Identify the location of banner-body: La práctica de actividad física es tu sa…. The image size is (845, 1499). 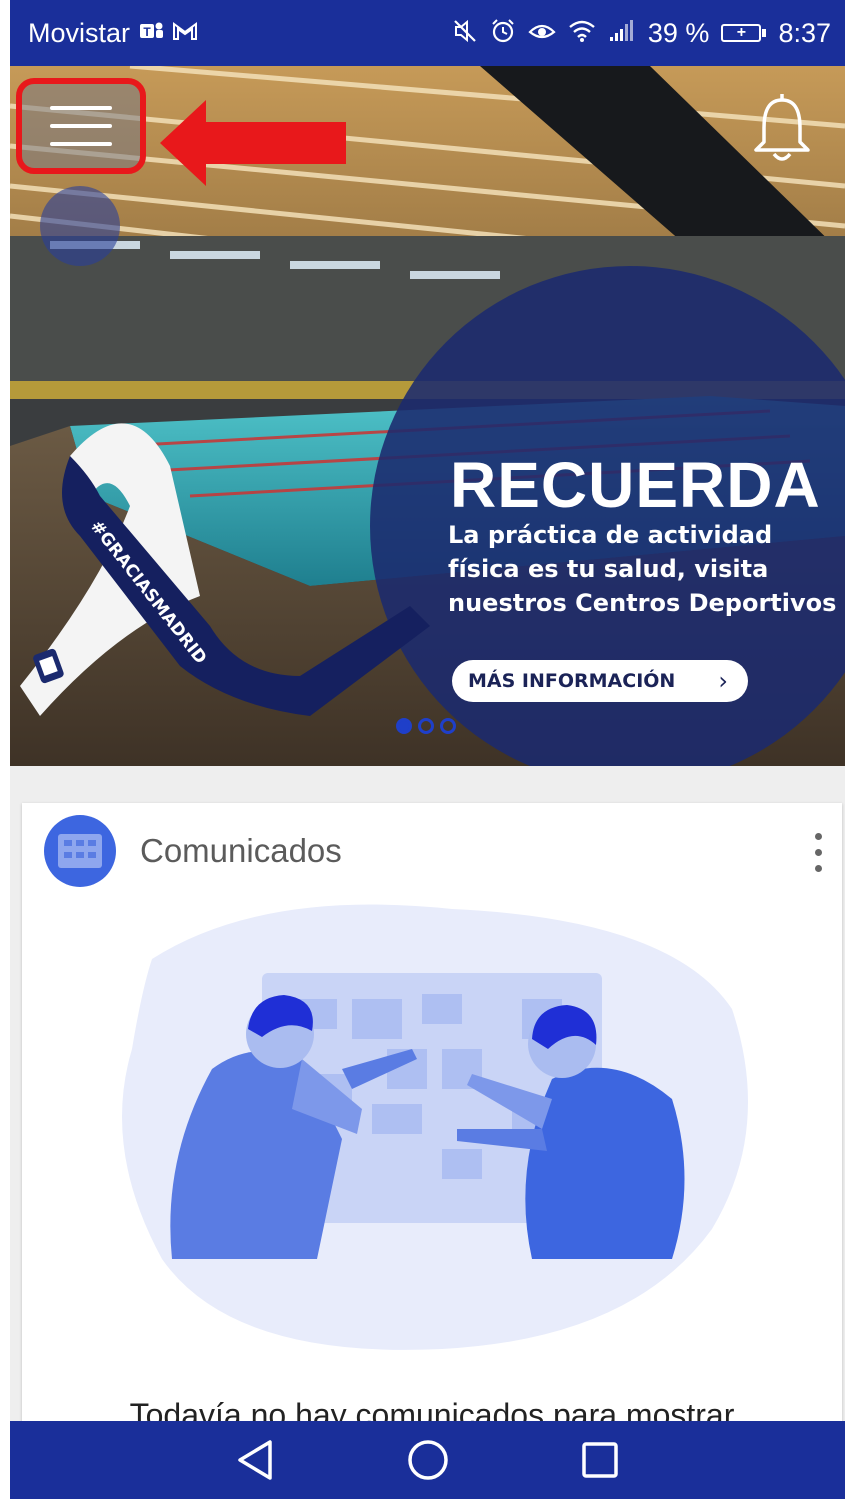
(642, 569).